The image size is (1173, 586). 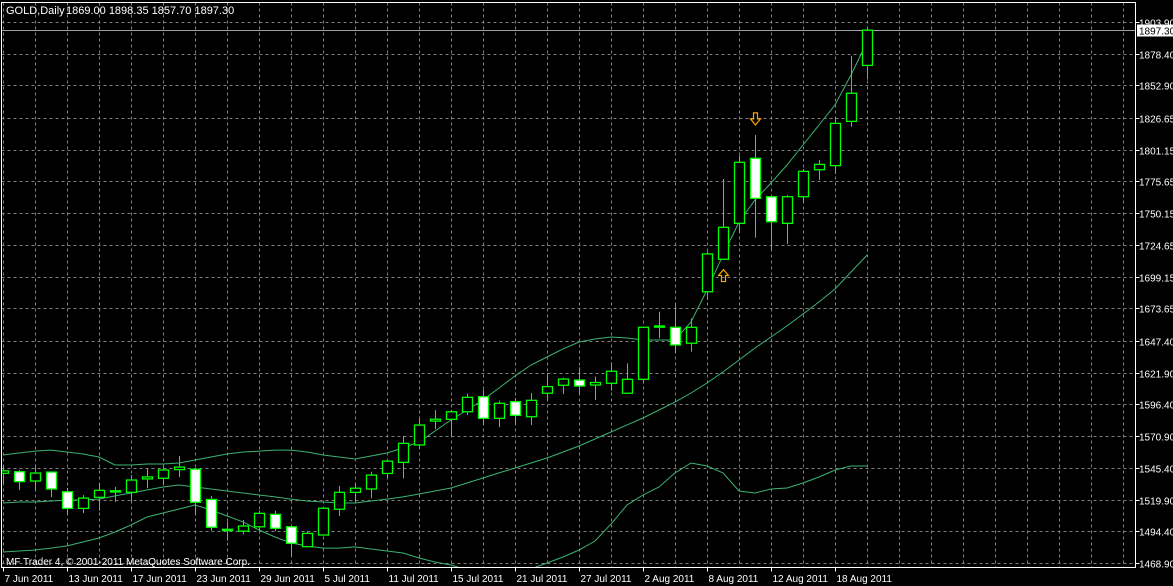 I want to click on x-tick-label: 7 Jun 2011, so click(x=29, y=579).